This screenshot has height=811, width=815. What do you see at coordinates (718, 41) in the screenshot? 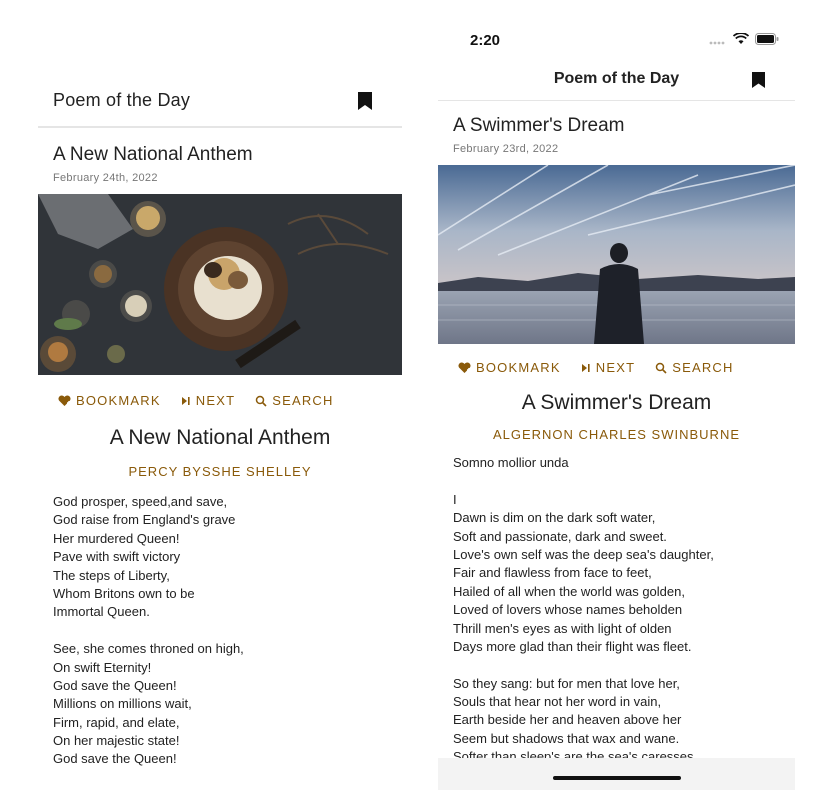
I see `signal-icon` at bounding box center [718, 41].